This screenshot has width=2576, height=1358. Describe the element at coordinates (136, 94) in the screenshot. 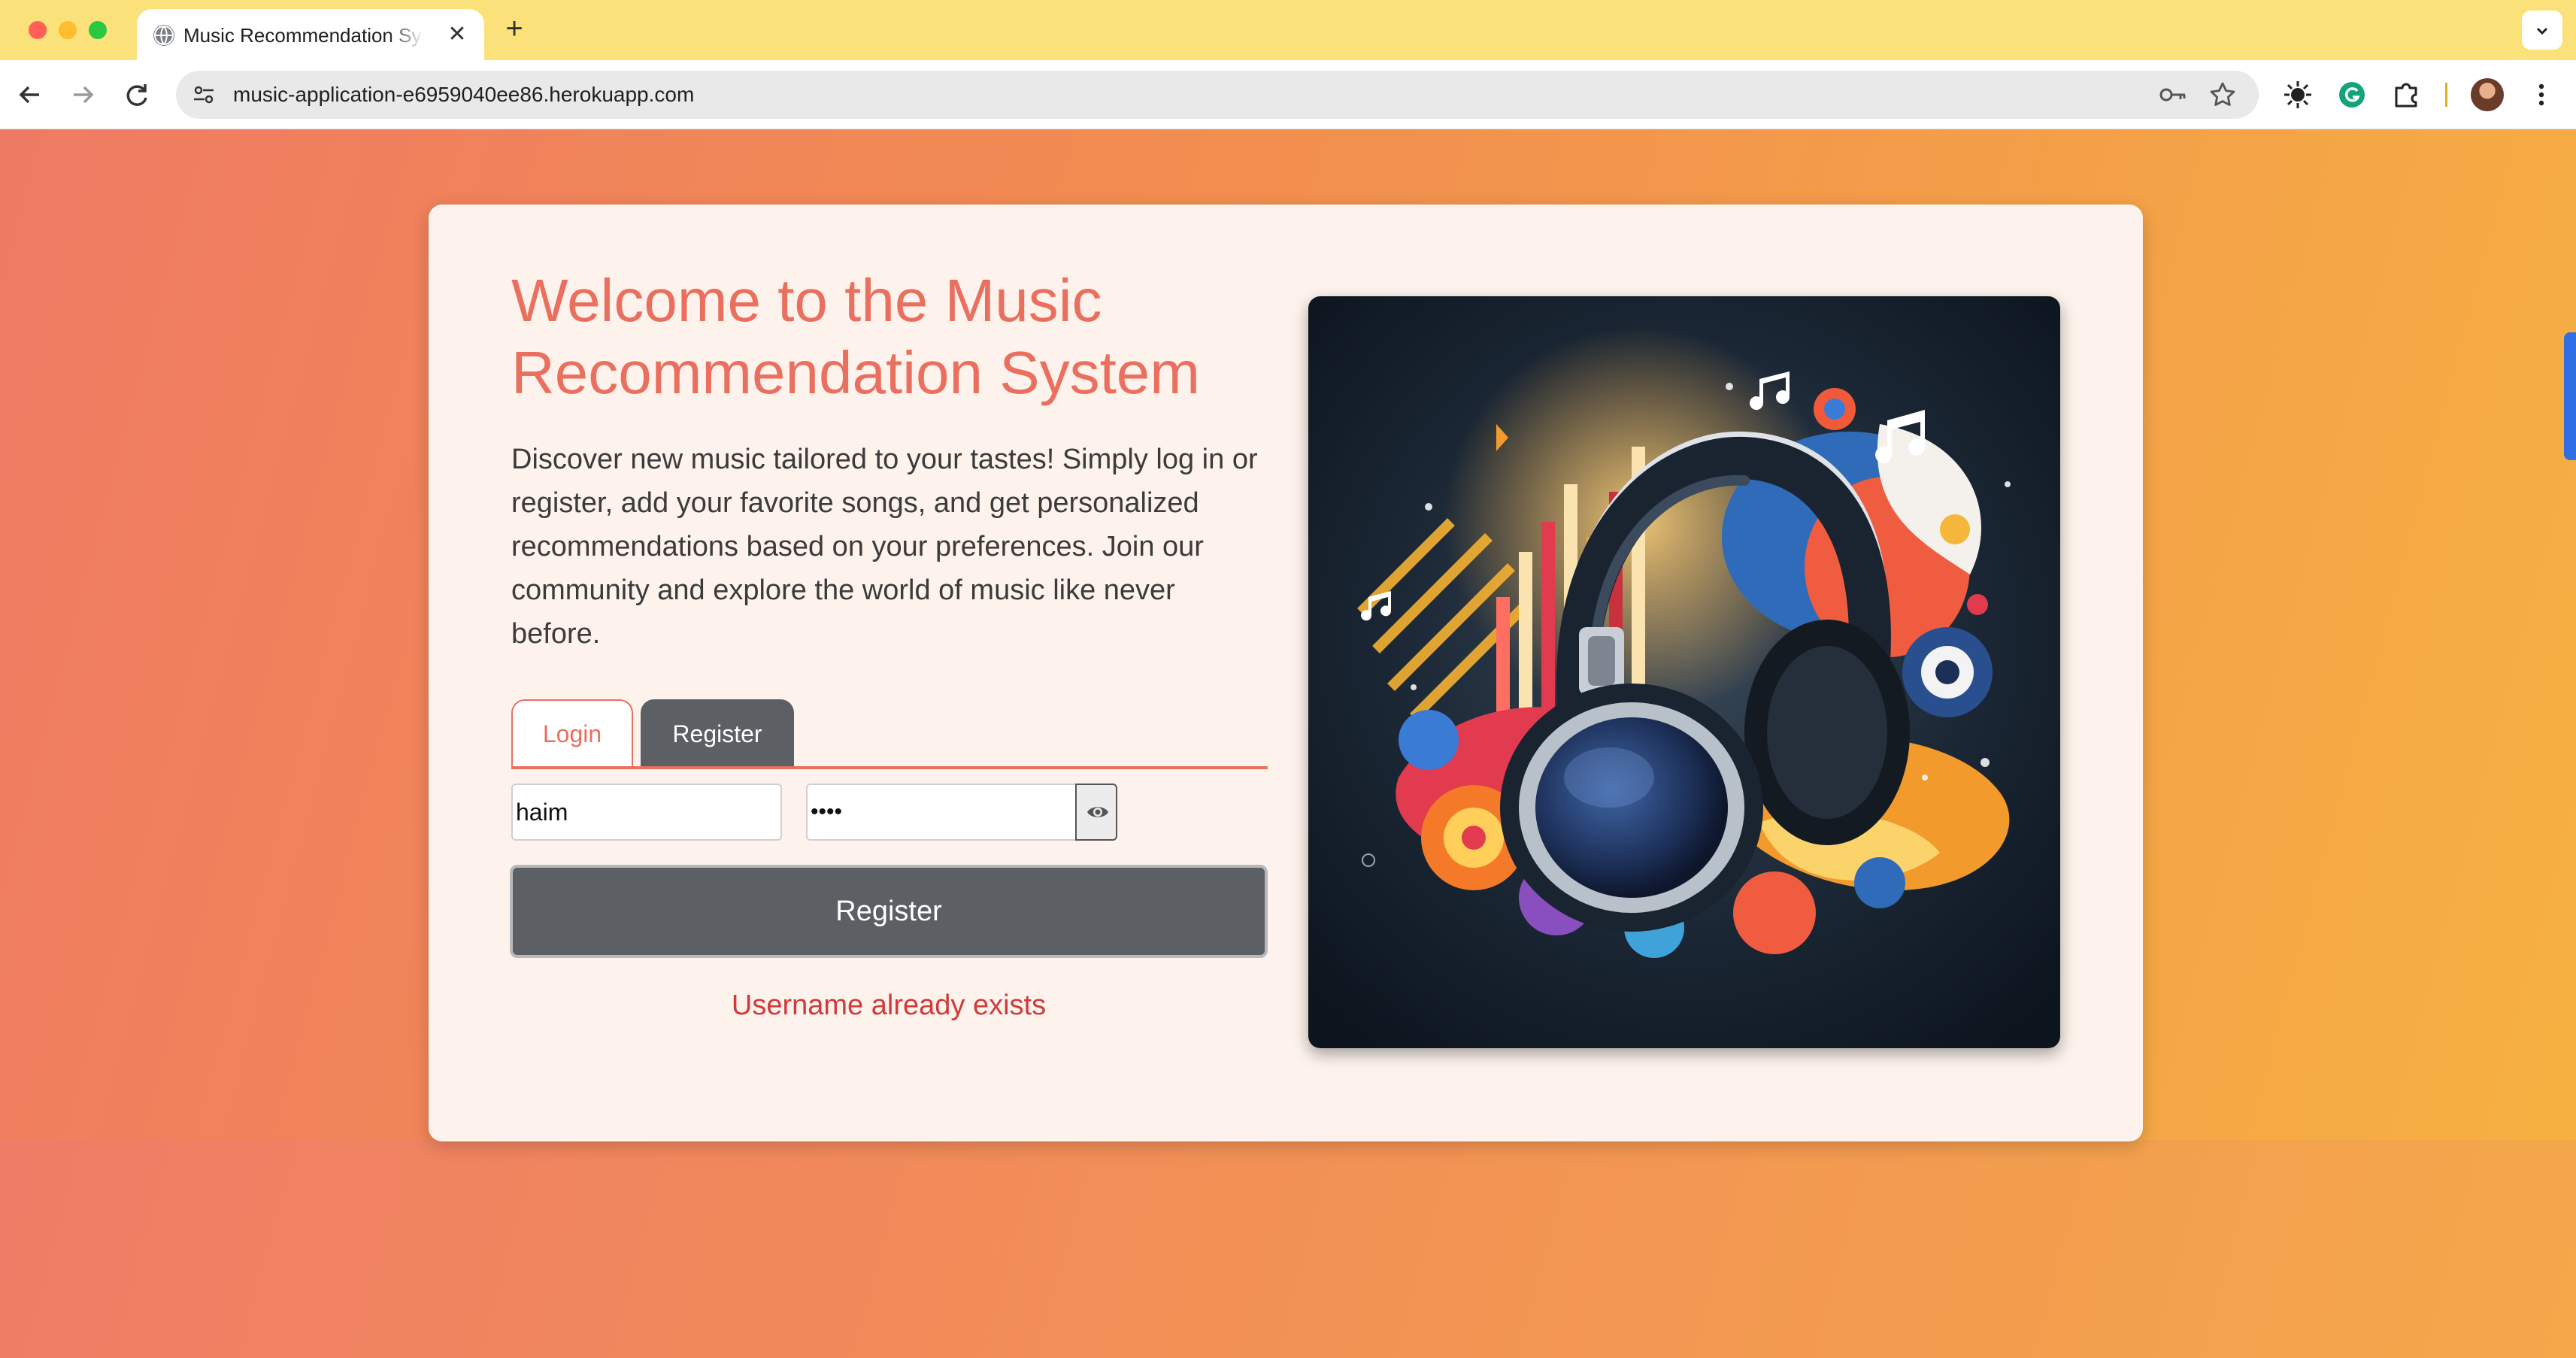

I see `reload-icon` at that location.